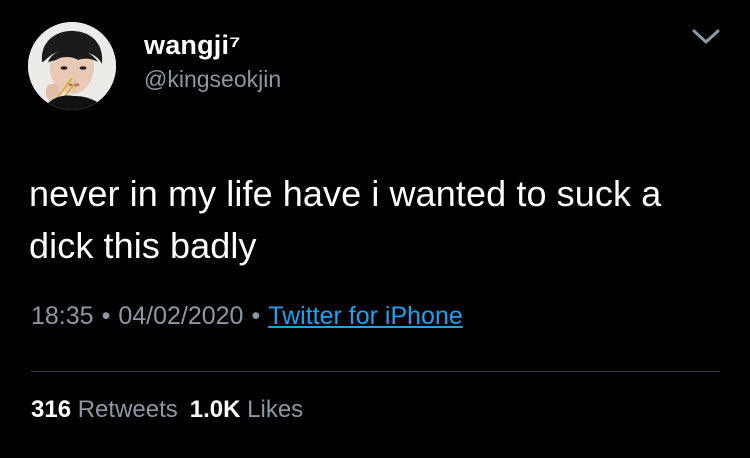 This screenshot has height=458, width=750. What do you see at coordinates (128, 409) in the screenshot?
I see `retweets-label: Retweets` at bounding box center [128, 409].